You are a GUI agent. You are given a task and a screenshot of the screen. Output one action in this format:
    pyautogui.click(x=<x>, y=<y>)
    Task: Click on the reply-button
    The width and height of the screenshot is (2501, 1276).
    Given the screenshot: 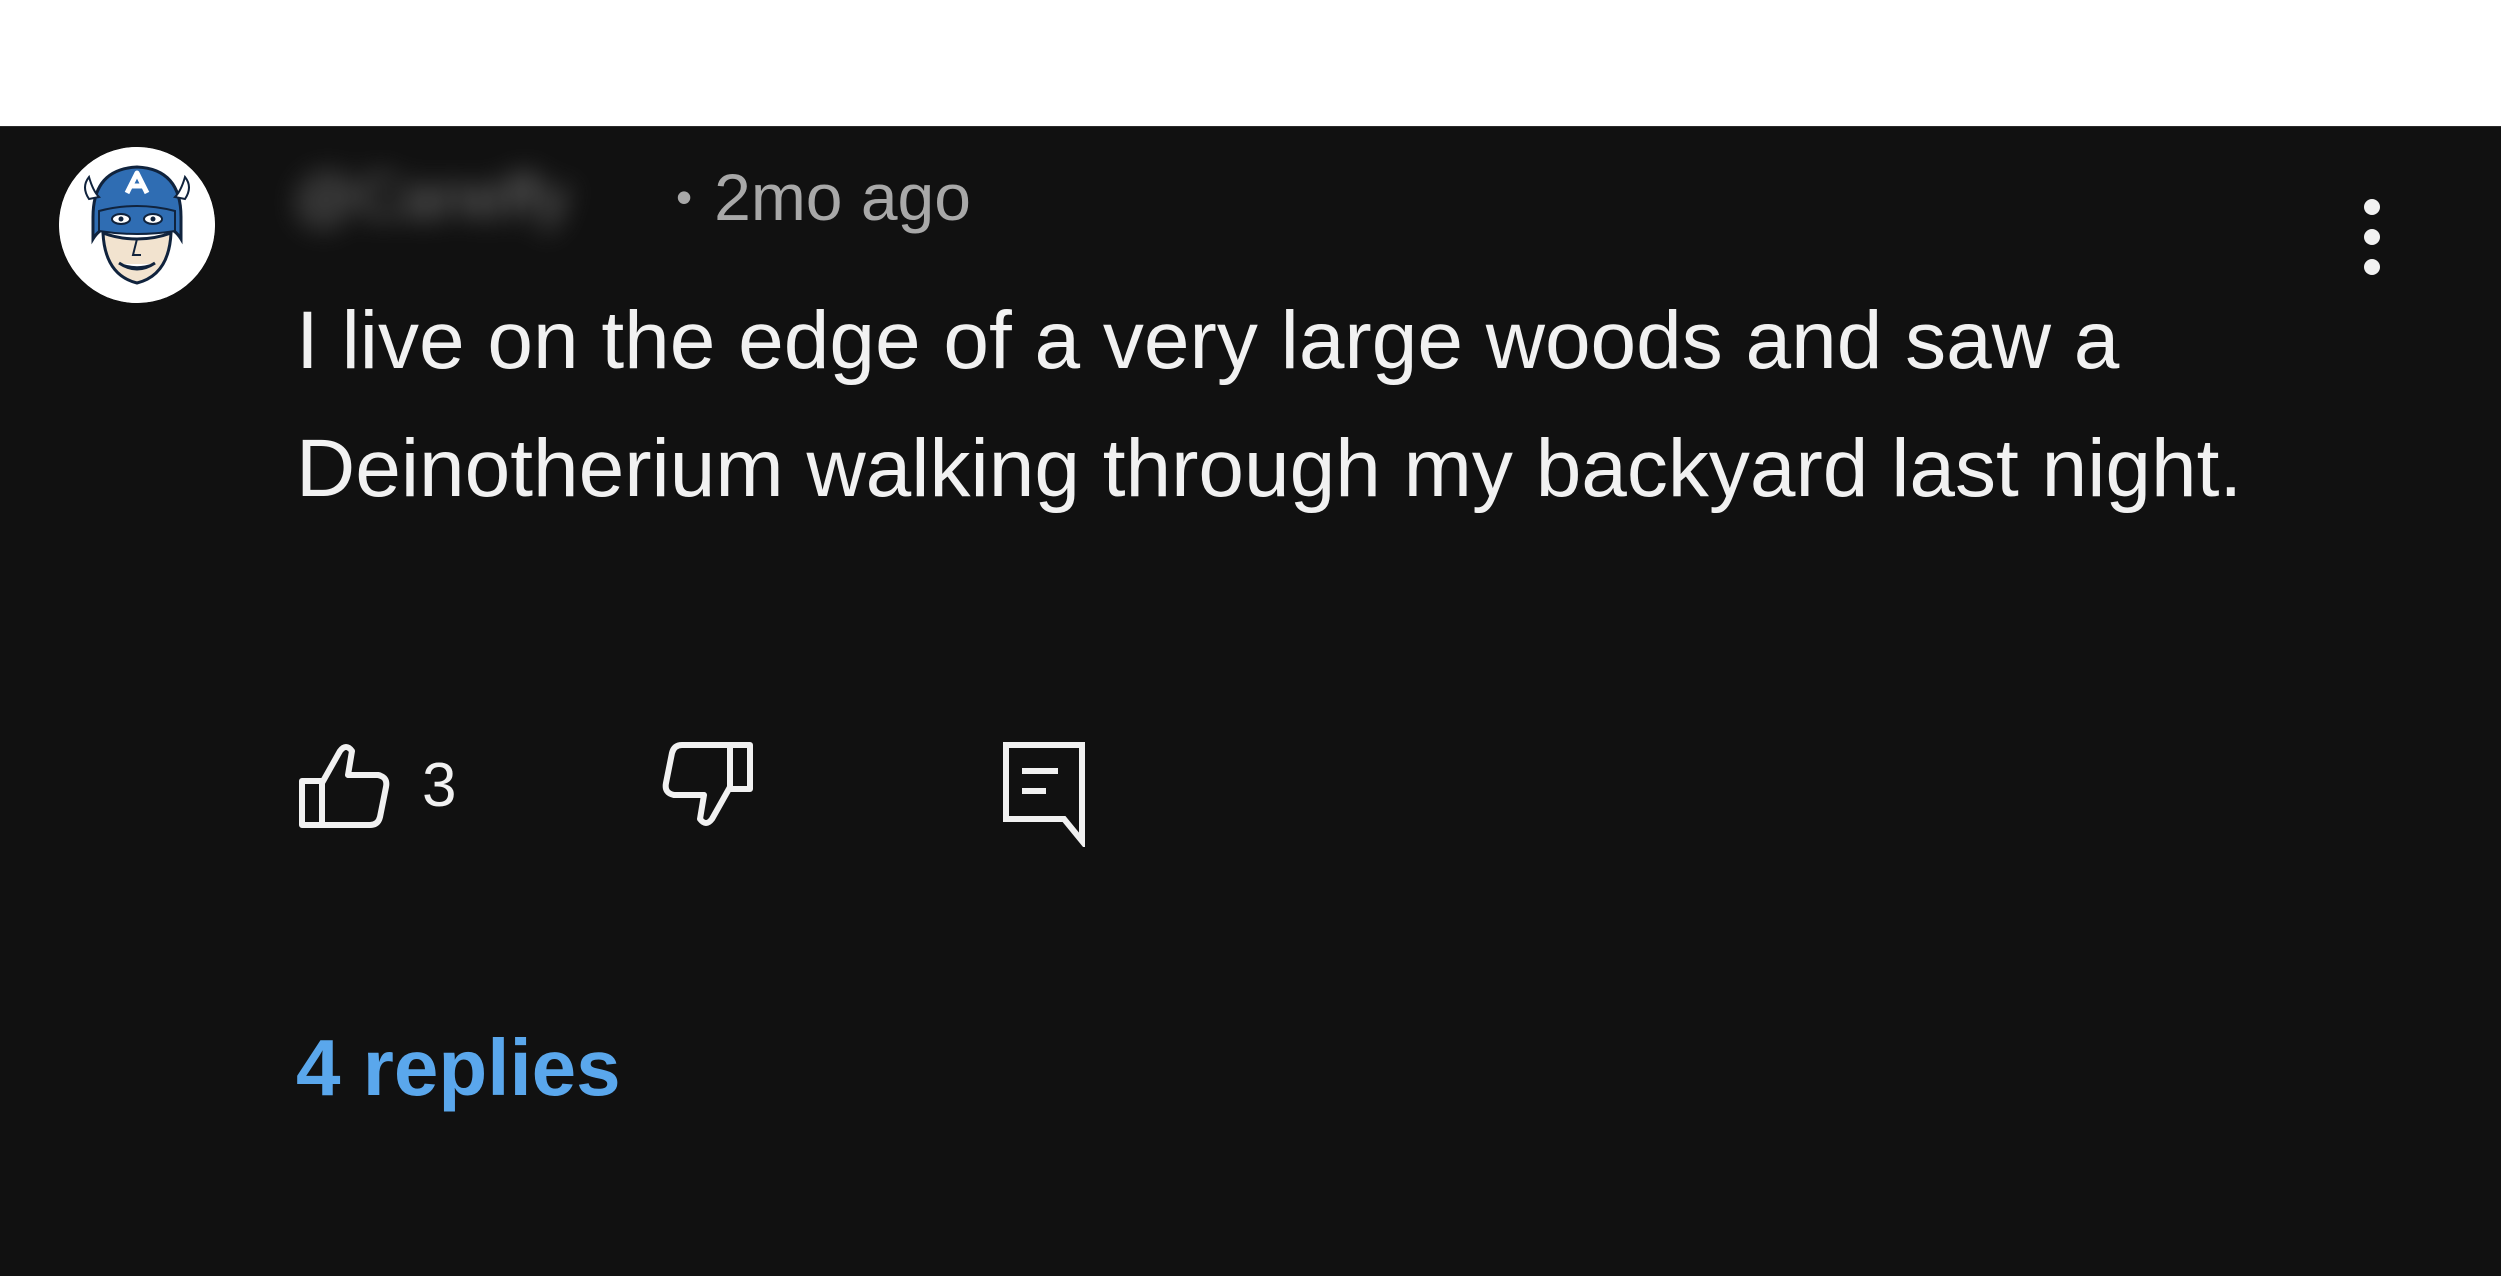 What is the action you would take?
    pyautogui.click(x=1044, y=794)
    